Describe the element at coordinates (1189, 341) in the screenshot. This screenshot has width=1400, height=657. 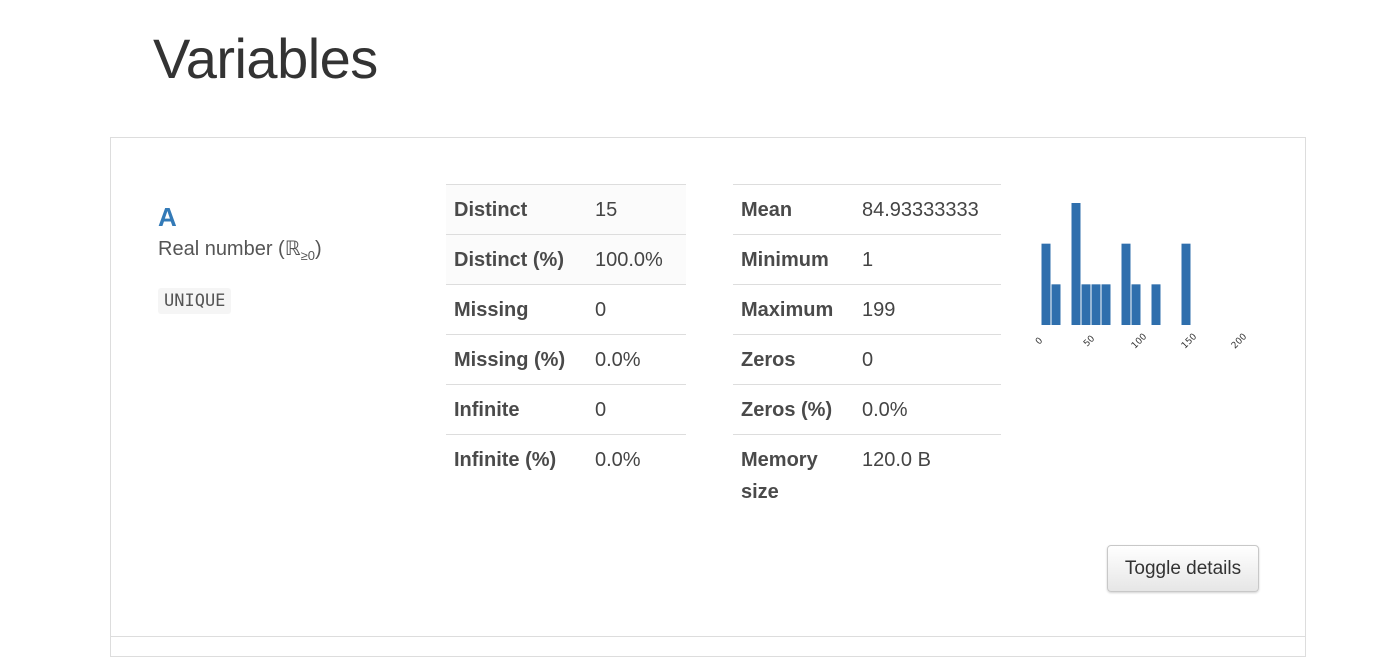
I see `histogram-tick-label: 150` at that location.